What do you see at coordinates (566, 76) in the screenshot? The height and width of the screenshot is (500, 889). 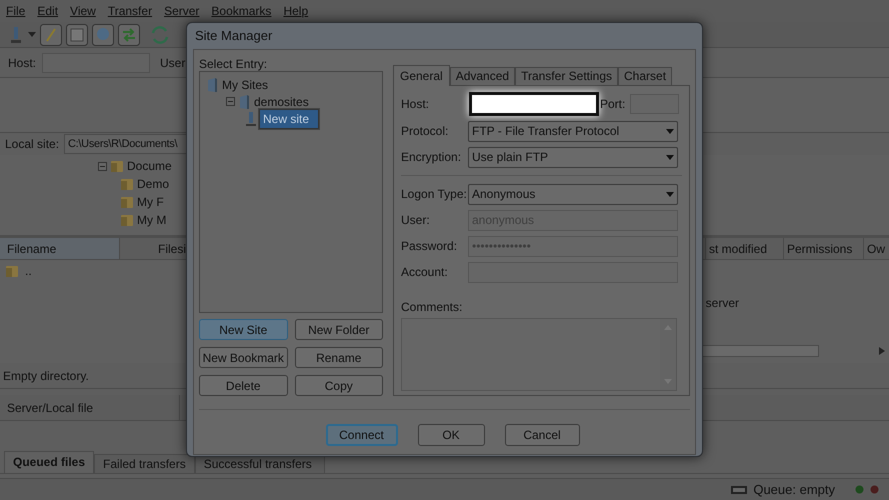 I see `settings-tab: Transfer Settings` at bounding box center [566, 76].